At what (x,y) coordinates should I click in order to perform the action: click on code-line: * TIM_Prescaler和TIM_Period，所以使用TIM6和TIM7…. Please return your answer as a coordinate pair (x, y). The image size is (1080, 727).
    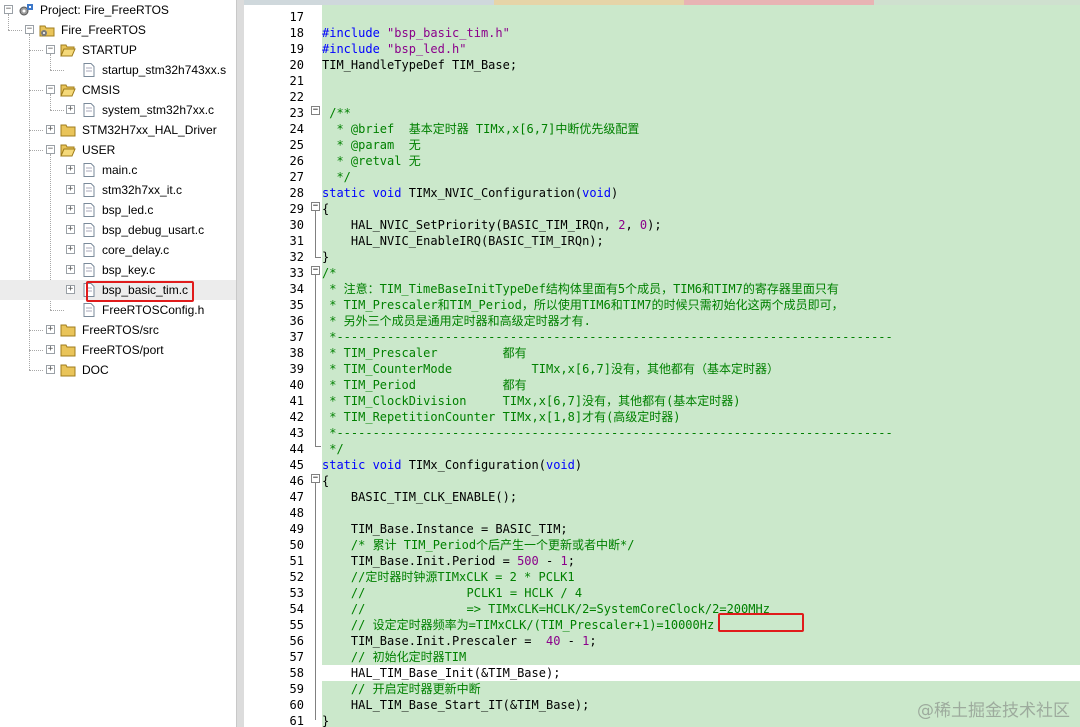
    Looking at the image, I should click on (582, 305).